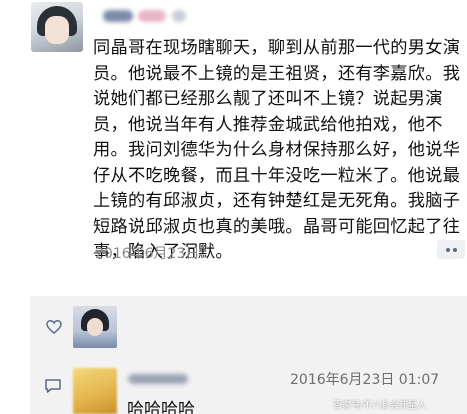  Describe the element at coordinates (161, 407) in the screenshot. I see `comment-text: 哈哈哈哈` at that location.